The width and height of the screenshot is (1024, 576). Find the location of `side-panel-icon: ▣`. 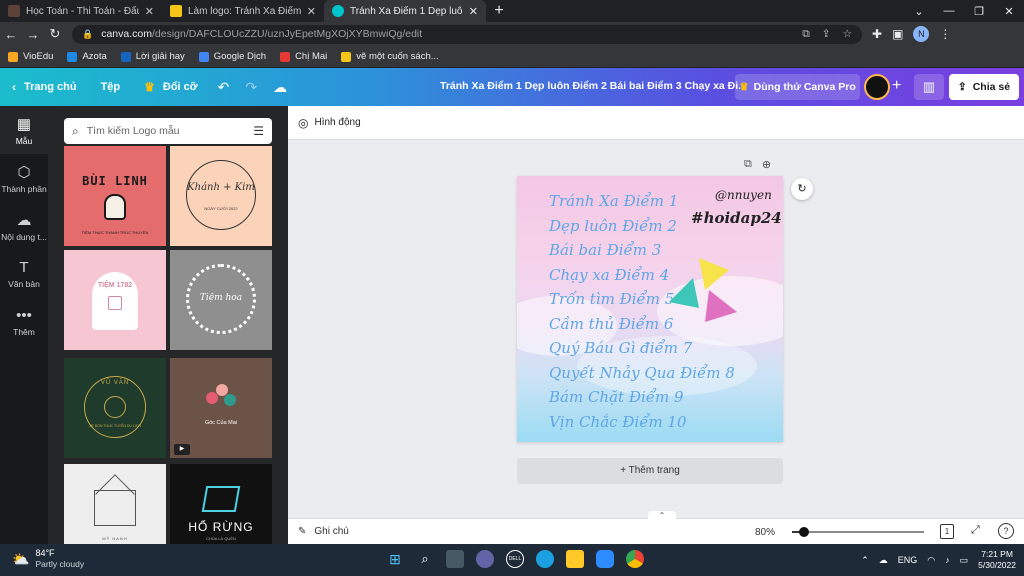

side-panel-icon: ▣ is located at coordinates (897, 34).